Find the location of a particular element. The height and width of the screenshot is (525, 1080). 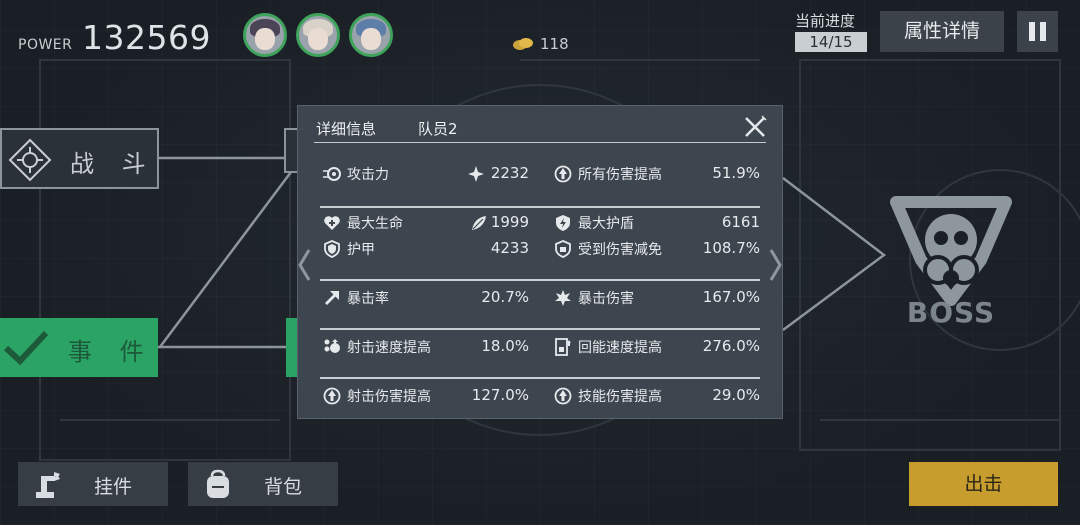

arrow-up-right-icon is located at coordinates (332, 298).